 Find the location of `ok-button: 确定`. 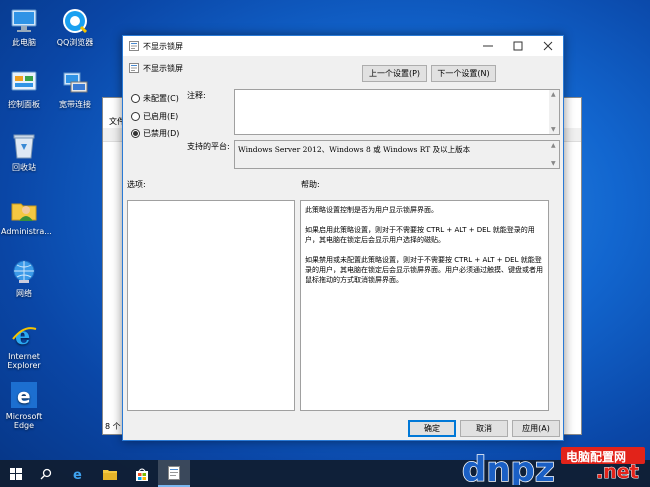

ok-button: 确定 is located at coordinates (432, 428).